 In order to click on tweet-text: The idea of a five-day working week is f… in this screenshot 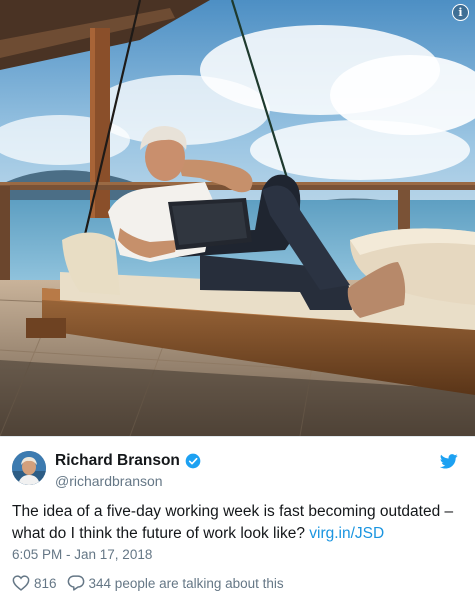, I will do `click(239, 523)`.